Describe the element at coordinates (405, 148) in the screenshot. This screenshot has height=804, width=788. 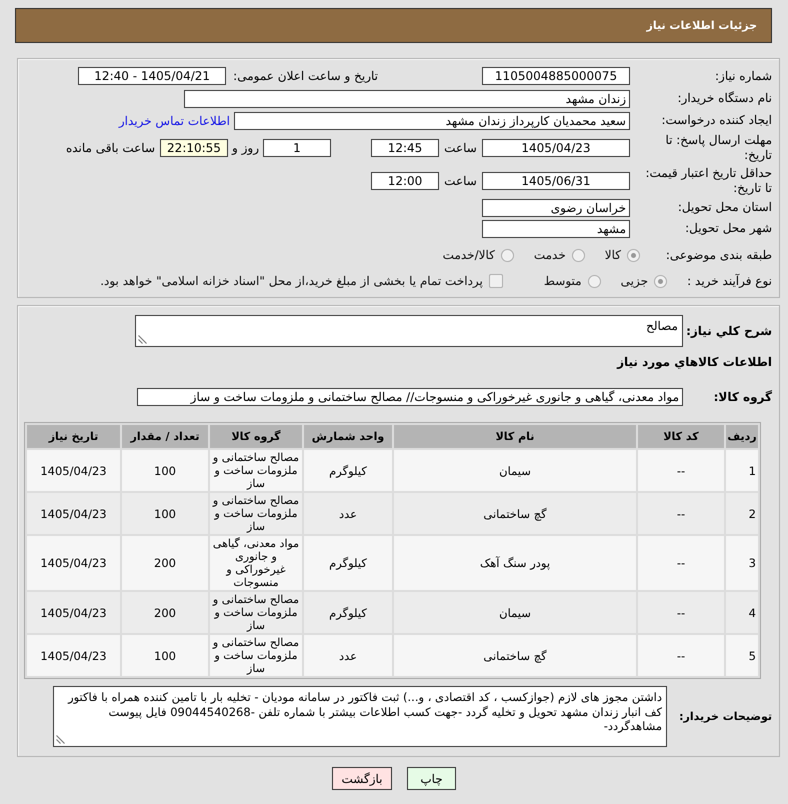
I see `deadline-time-field: 12:45` at that location.